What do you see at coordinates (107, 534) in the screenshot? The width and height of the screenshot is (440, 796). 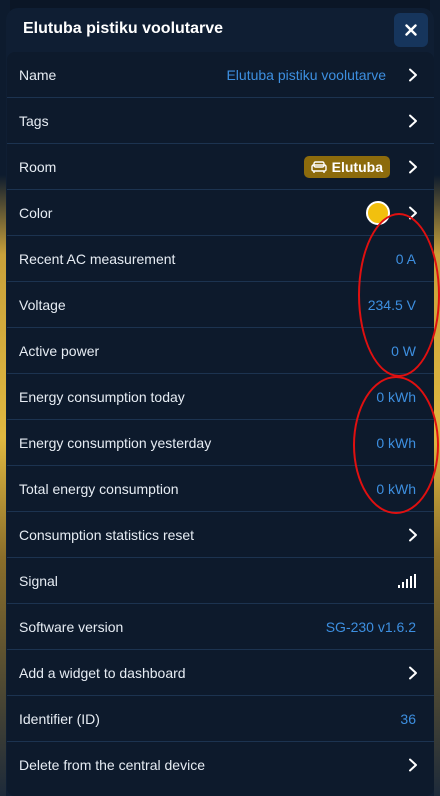 I see `row-label: Consumption statistics reset` at bounding box center [107, 534].